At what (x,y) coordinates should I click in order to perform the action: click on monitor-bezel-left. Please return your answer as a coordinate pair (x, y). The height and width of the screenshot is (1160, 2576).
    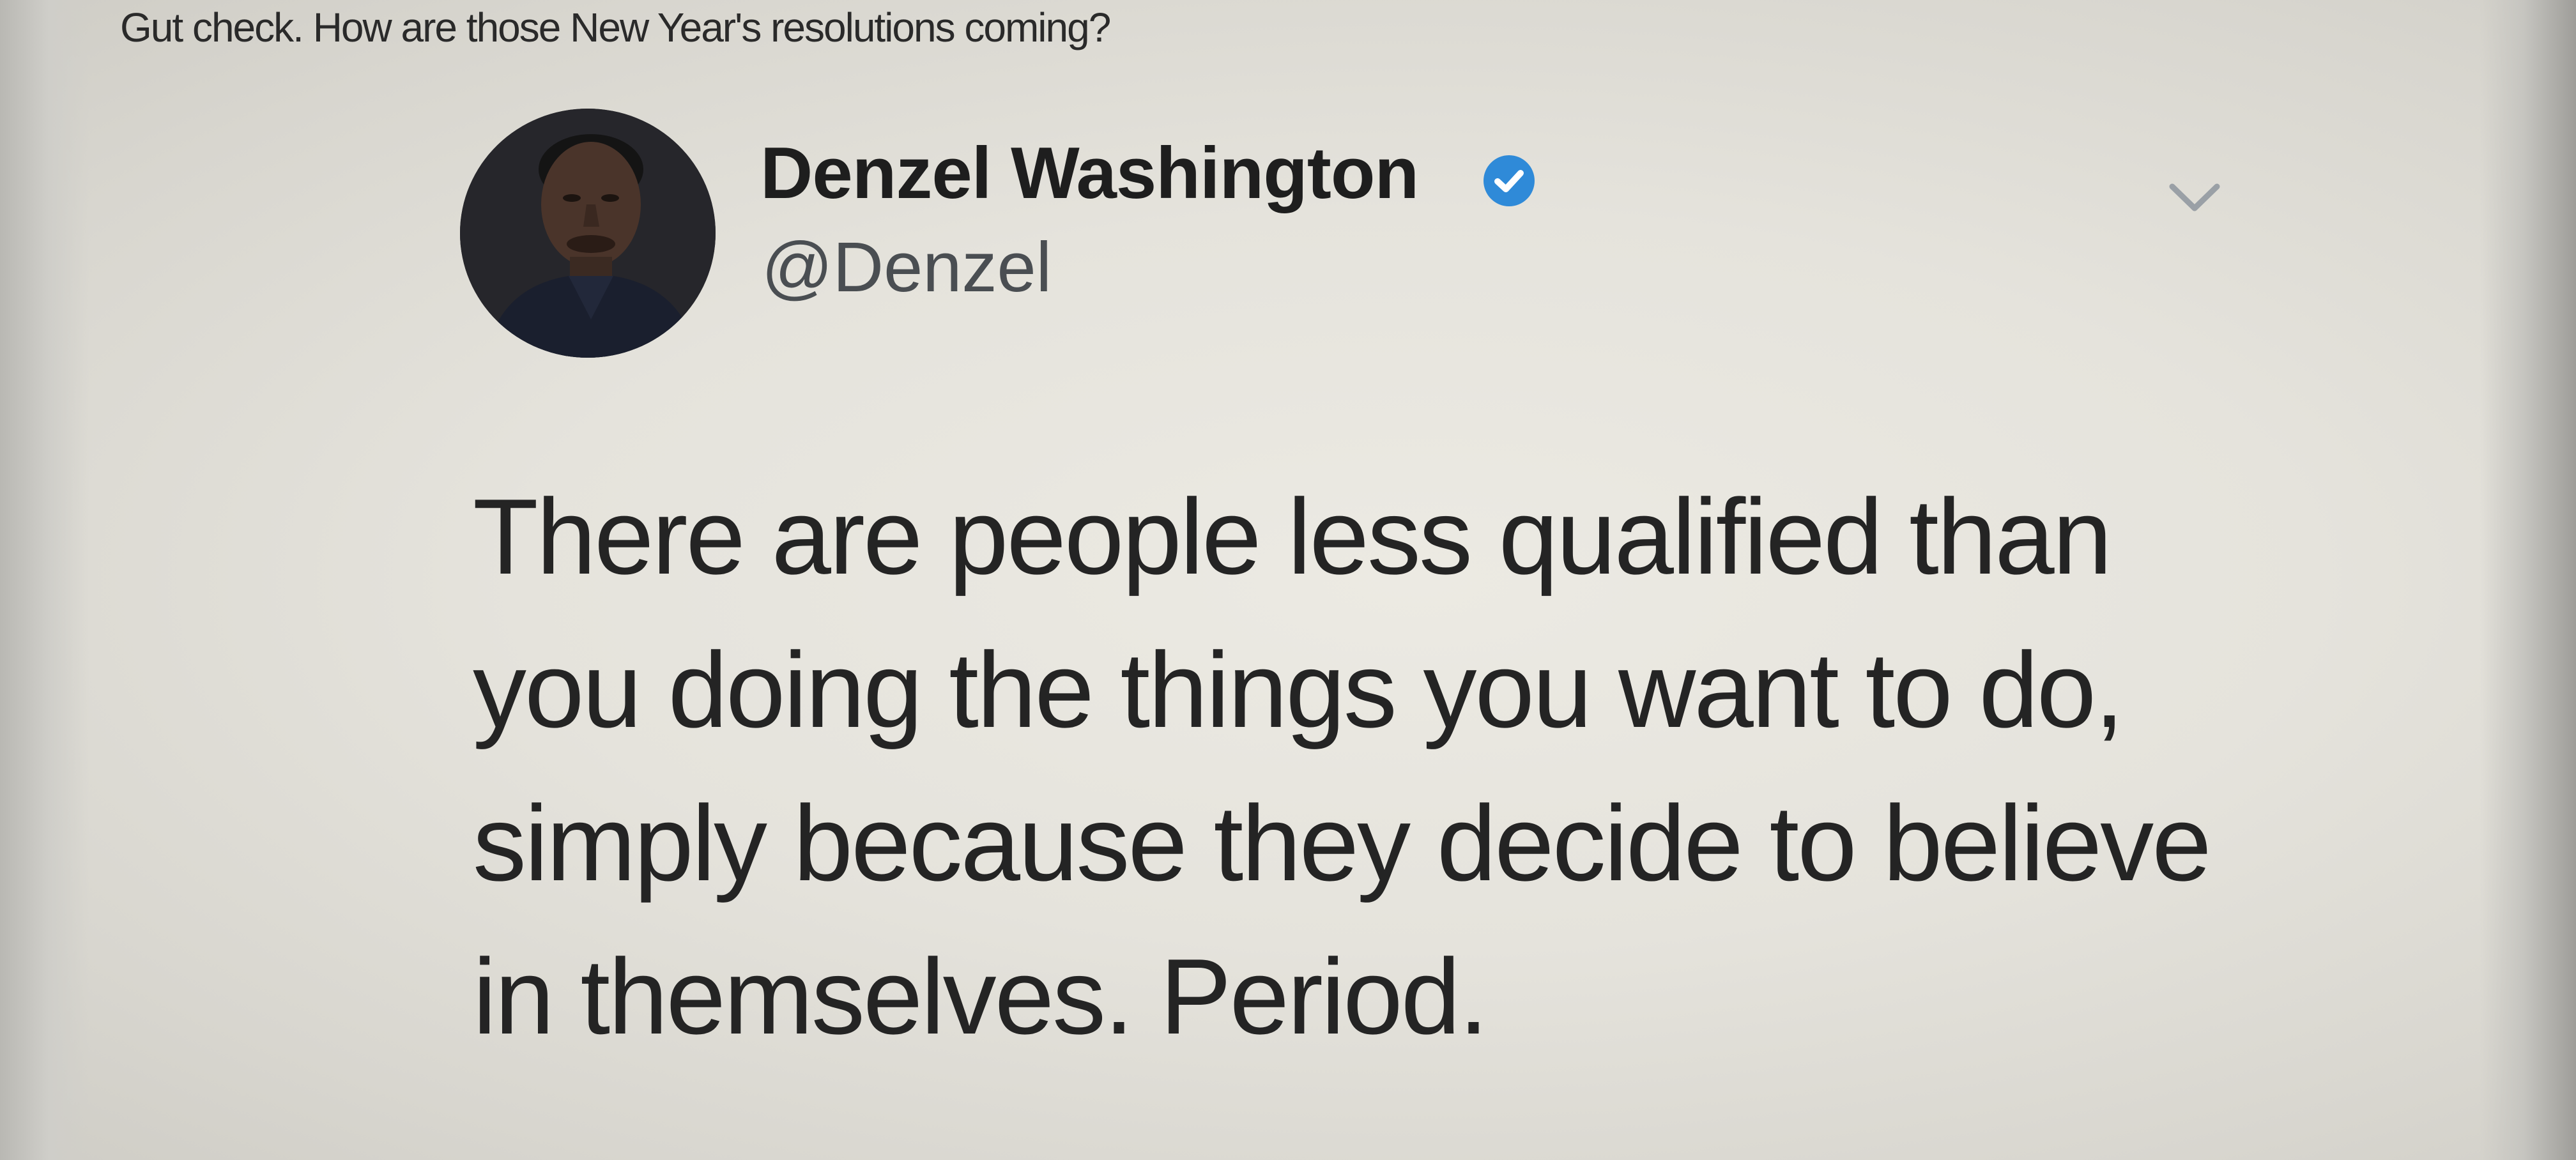
    Looking at the image, I should click on (44, 580).